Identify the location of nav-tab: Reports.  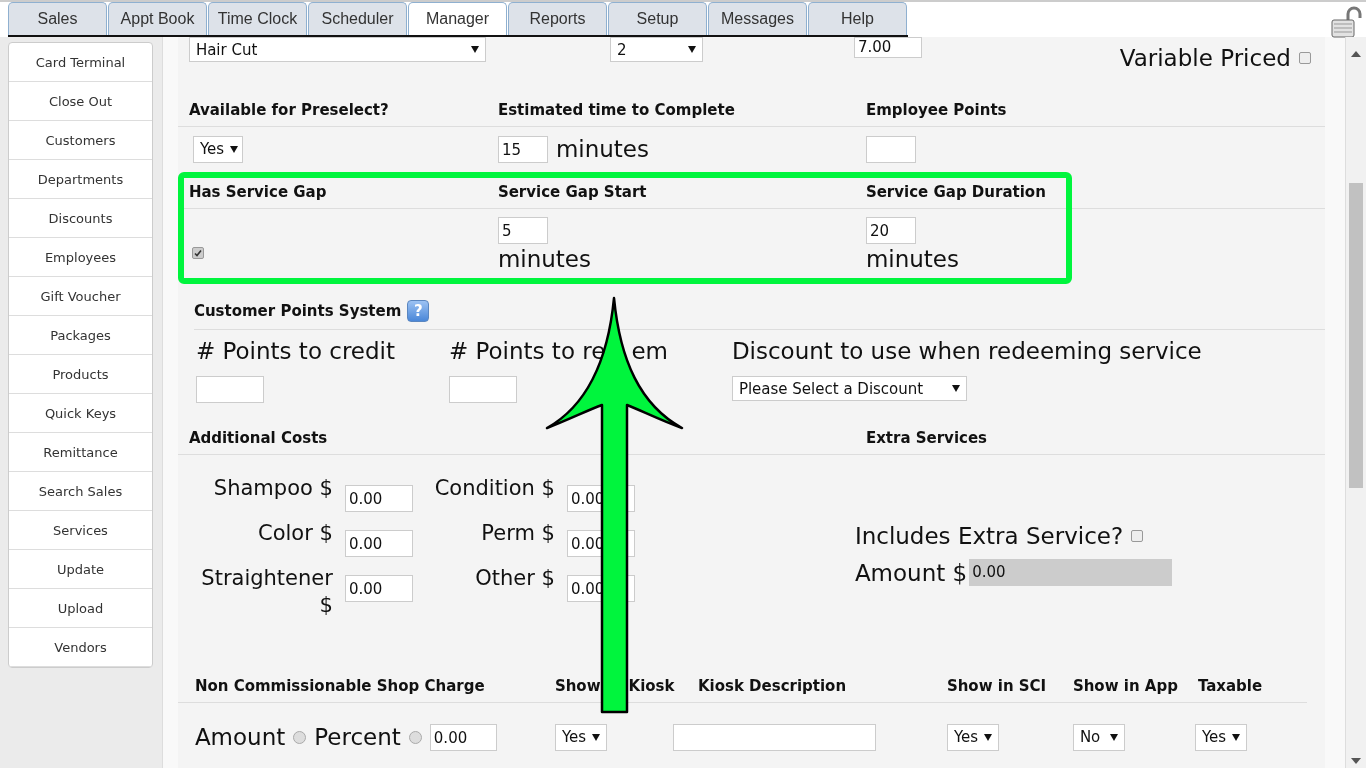
(557, 18).